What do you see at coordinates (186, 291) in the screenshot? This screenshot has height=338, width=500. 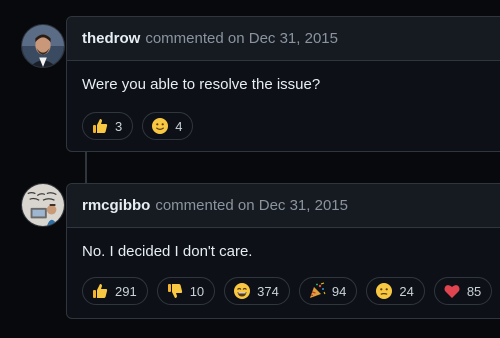 I see `reaction-thumbs-down: 10` at bounding box center [186, 291].